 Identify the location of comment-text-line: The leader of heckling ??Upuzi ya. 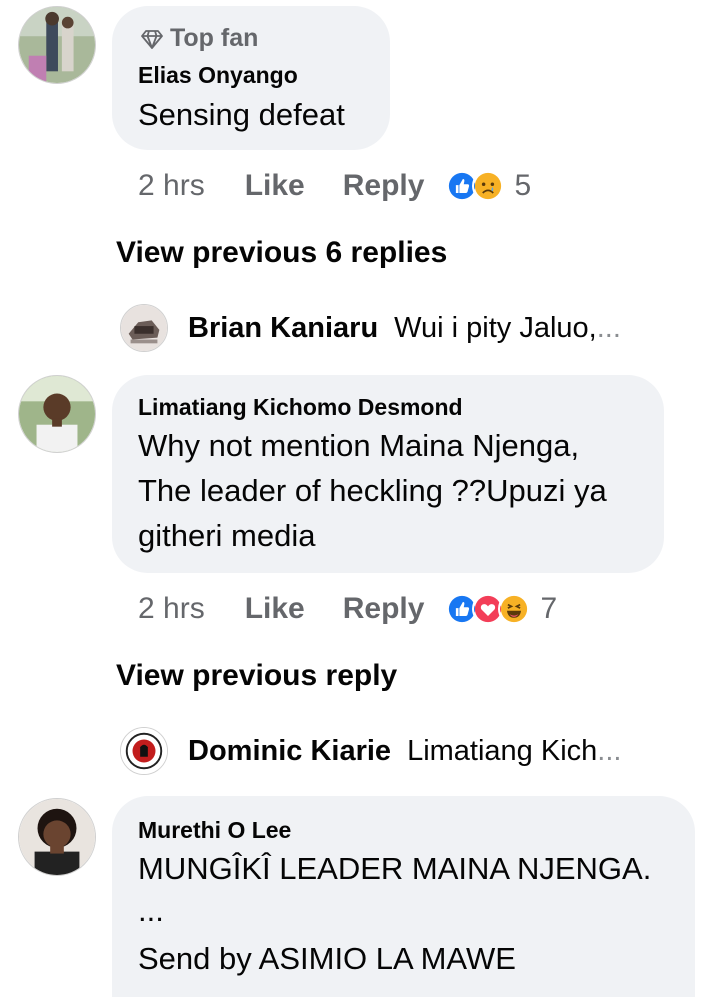
(372, 490).